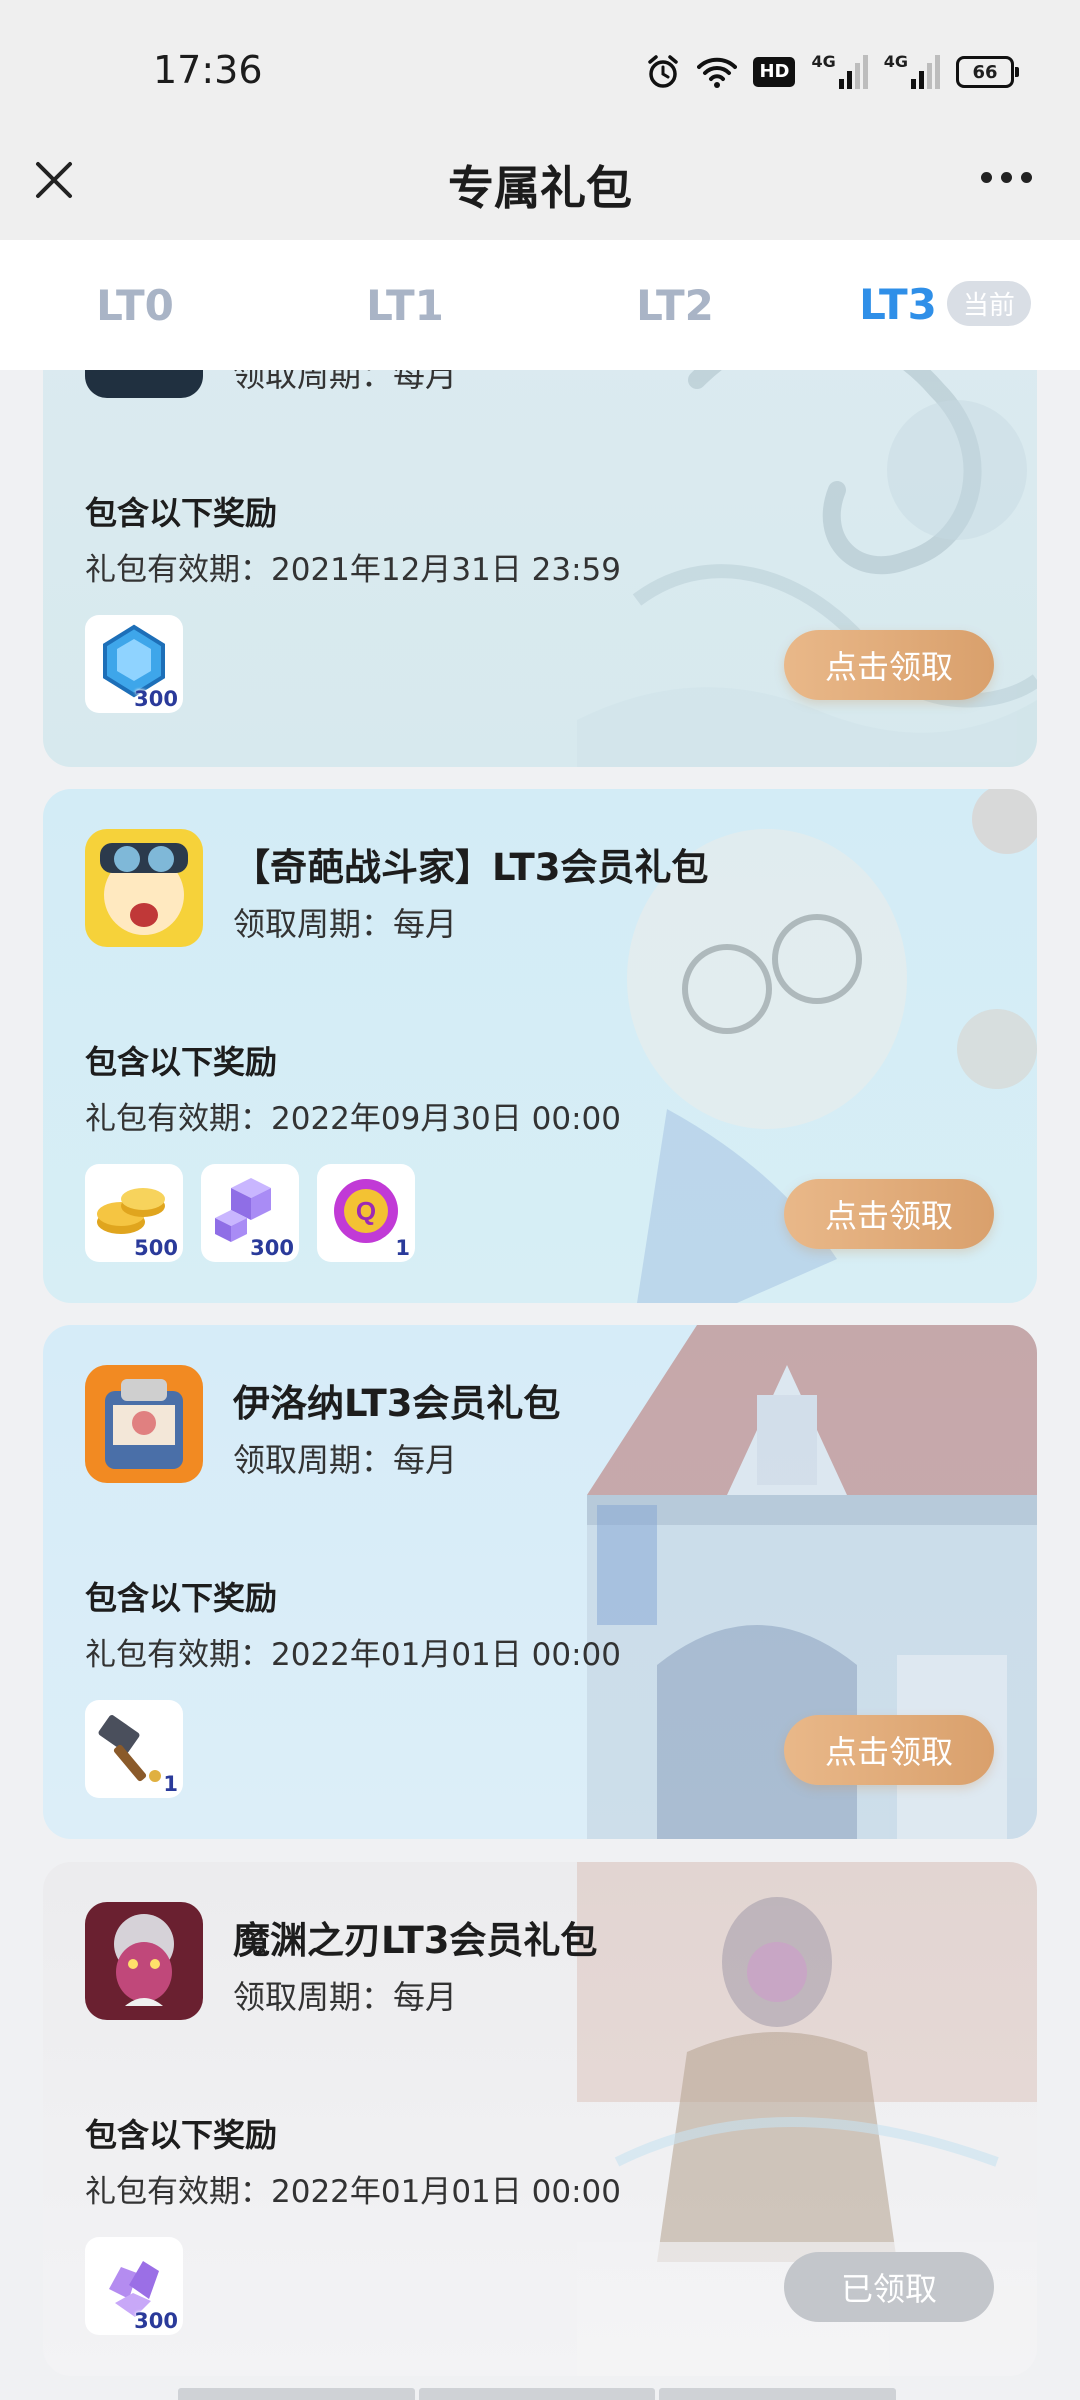 This screenshot has height=2400, width=1080. Describe the element at coordinates (889, 2287) in the screenshot. I see `claimed-button: 已领取` at that location.